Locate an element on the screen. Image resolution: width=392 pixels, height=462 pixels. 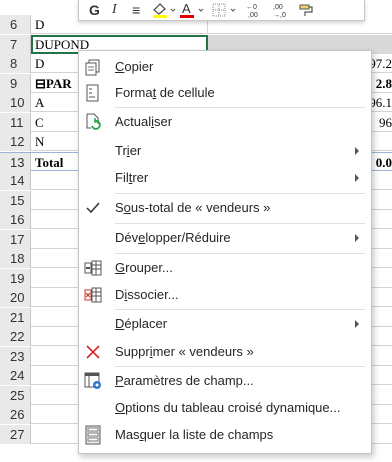
row-number: 27 is located at coordinates (15, 434).